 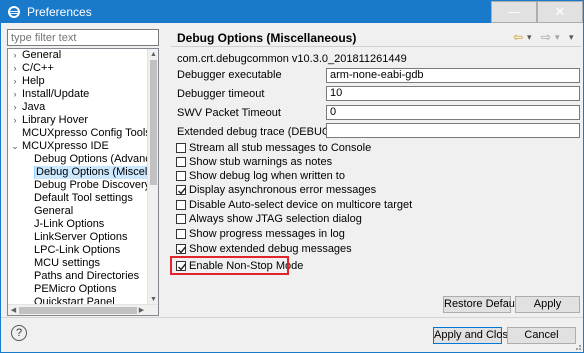 I want to click on help-icon: ?, so click(x=19, y=333).